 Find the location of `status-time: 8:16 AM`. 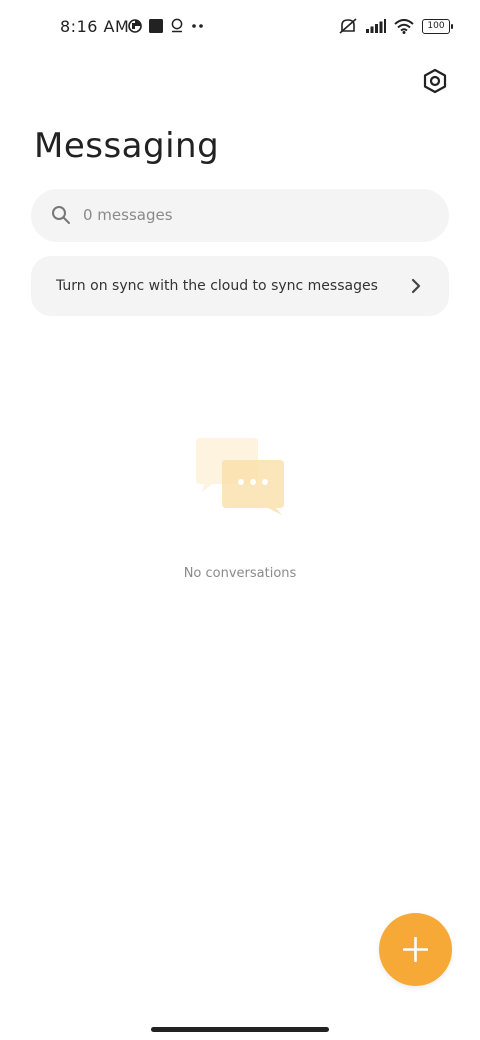

status-time: 8:16 AM is located at coordinates (95, 26).